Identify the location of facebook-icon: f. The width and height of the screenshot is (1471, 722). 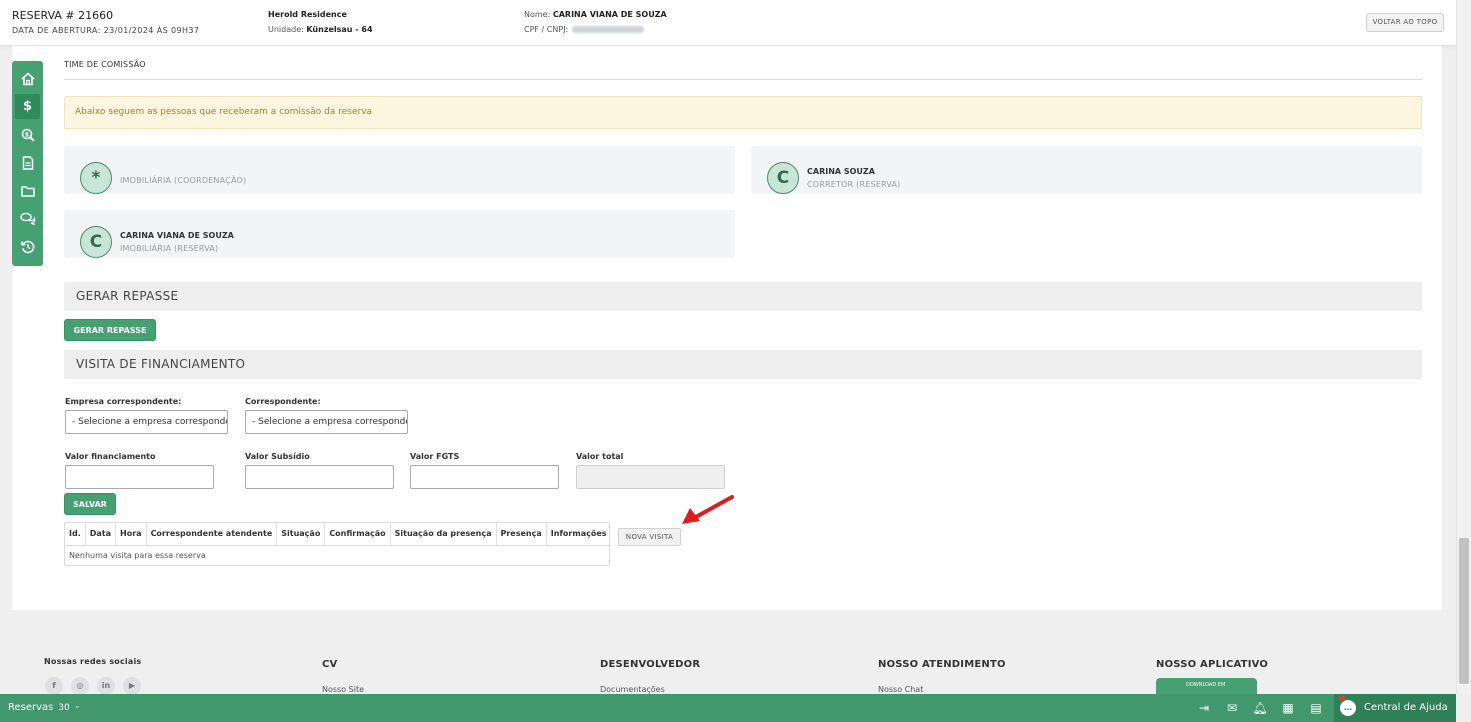
(54, 686).